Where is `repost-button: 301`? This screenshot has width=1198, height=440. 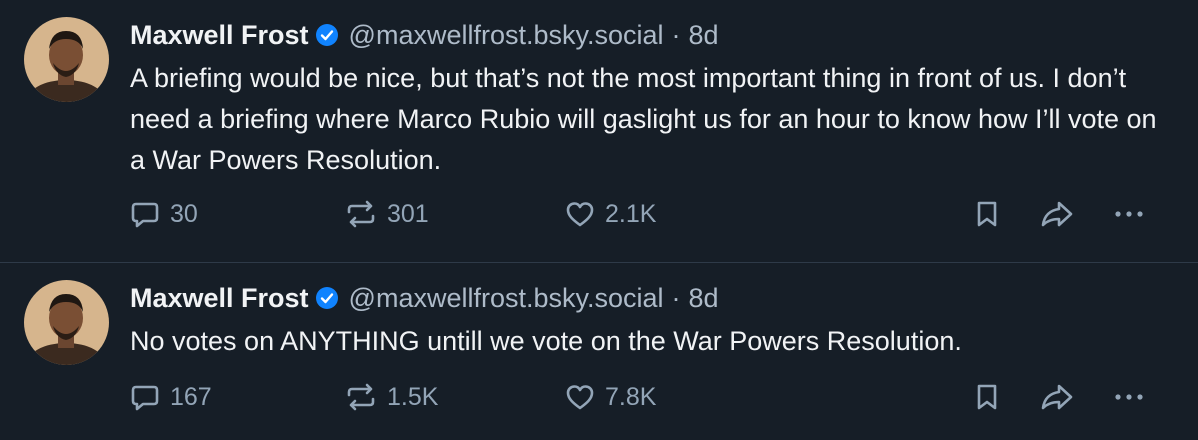
repost-button: 301 is located at coordinates (387, 214).